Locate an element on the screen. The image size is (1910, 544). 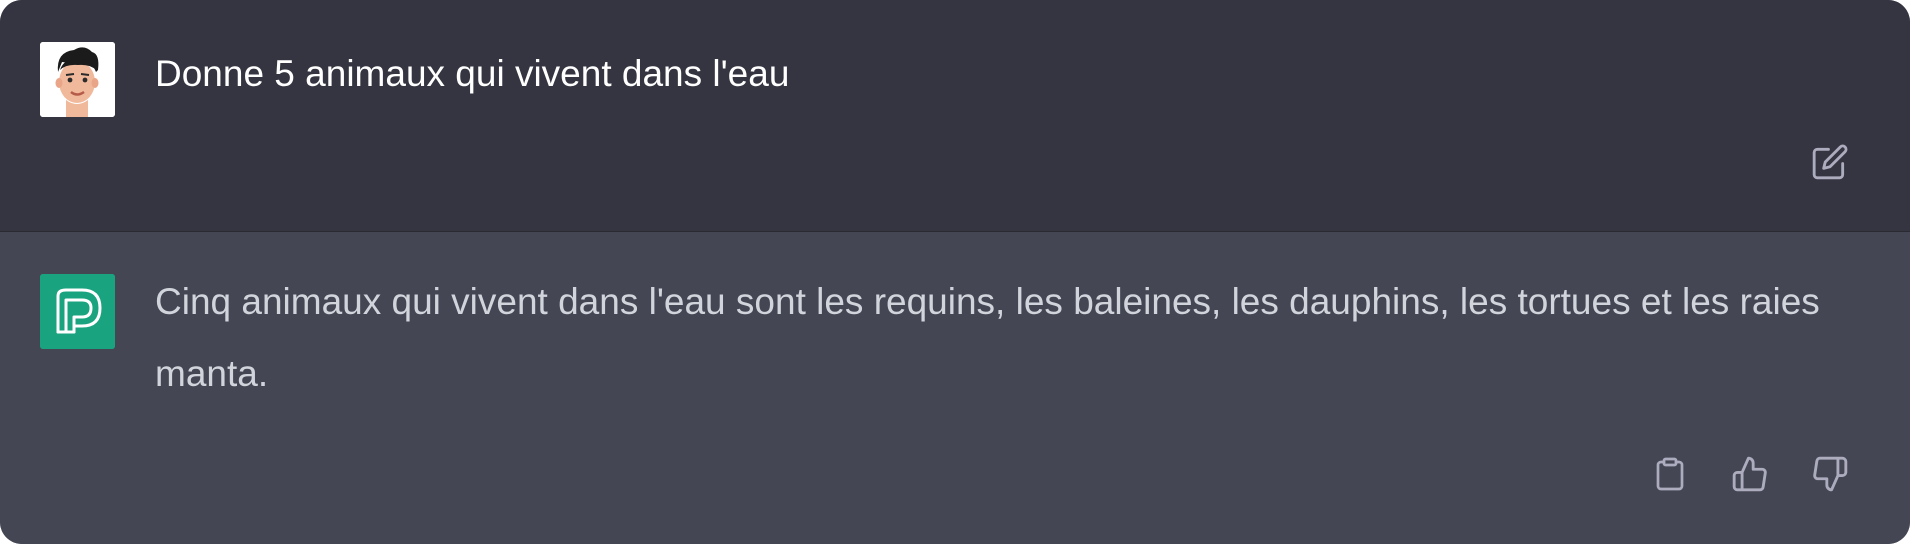
thumbs-down-icon is located at coordinates (1830, 474).